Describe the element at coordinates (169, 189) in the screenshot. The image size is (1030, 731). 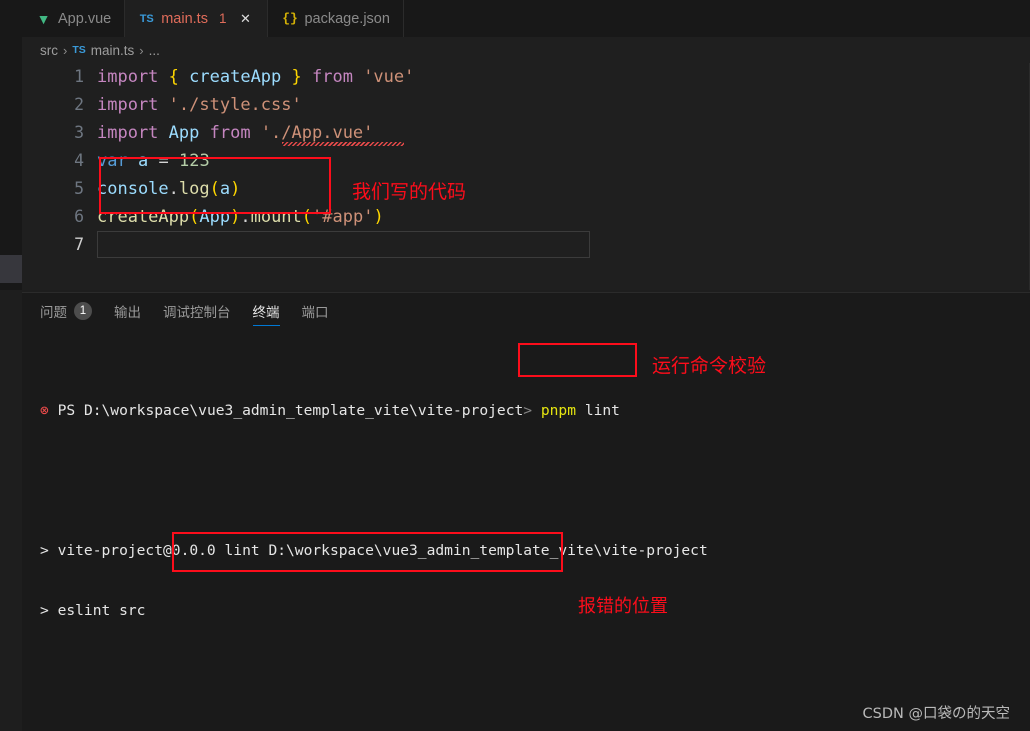
I see `code-text: console.log(a)` at that location.